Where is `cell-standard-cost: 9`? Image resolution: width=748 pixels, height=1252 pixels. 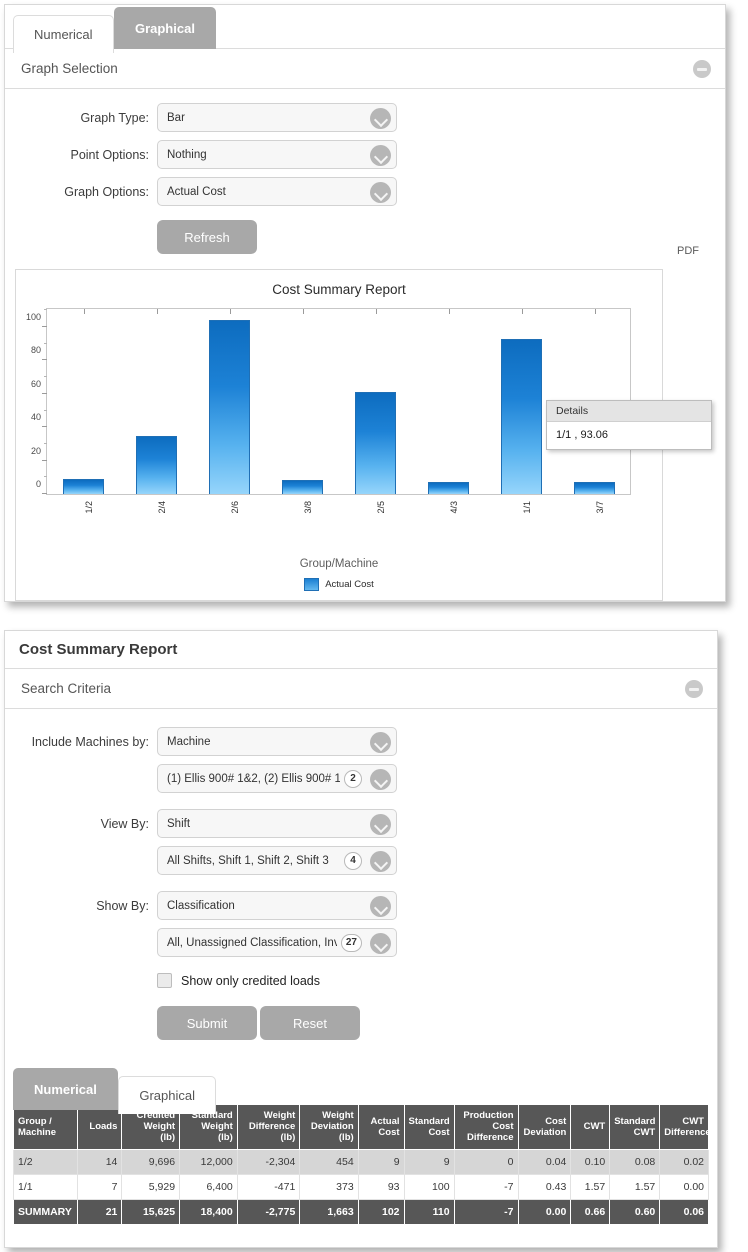 cell-standard-cost: 9 is located at coordinates (429, 1161).